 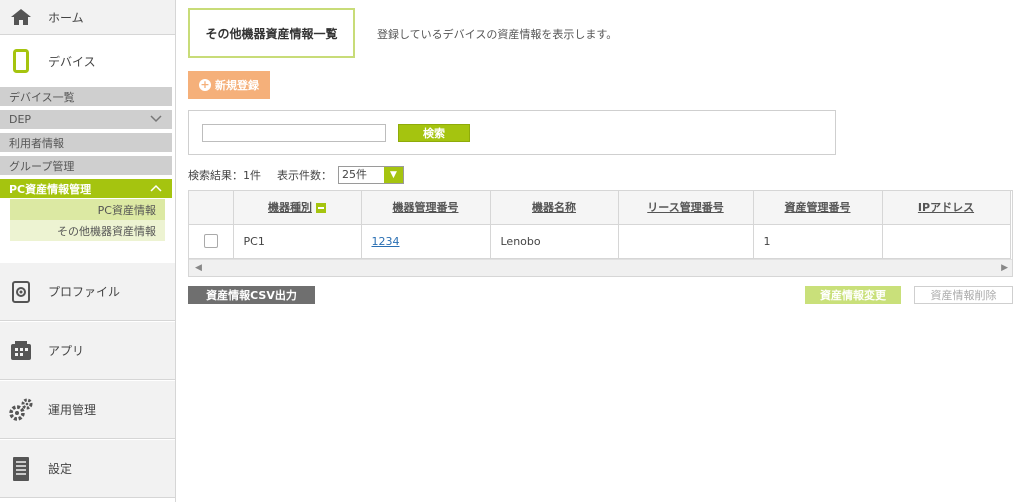 What do you see at coordinates (87, 209) in the screenshot?
I see `sidebar-item-pc-asset-info: PC資産情報` at bounding box center [87, 209].